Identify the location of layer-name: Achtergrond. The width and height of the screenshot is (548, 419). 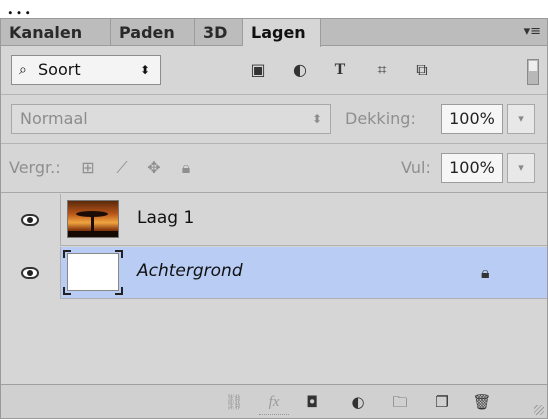
(190, 271).